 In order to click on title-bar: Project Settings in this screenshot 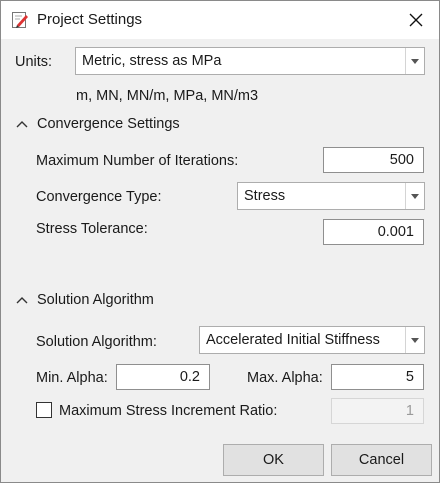, I will do `click(220, 20)`.